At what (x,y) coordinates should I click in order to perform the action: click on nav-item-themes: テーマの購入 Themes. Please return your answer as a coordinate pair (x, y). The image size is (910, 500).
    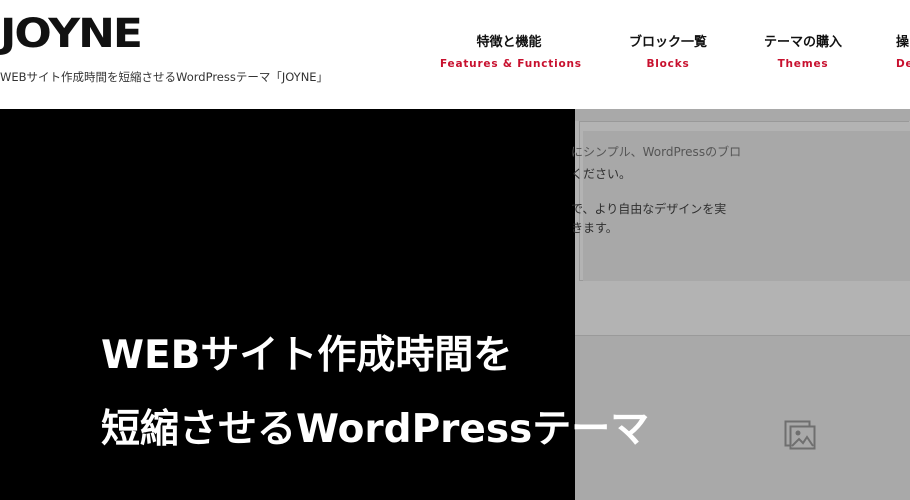
    Looking at the image, I should click on (803, 52).